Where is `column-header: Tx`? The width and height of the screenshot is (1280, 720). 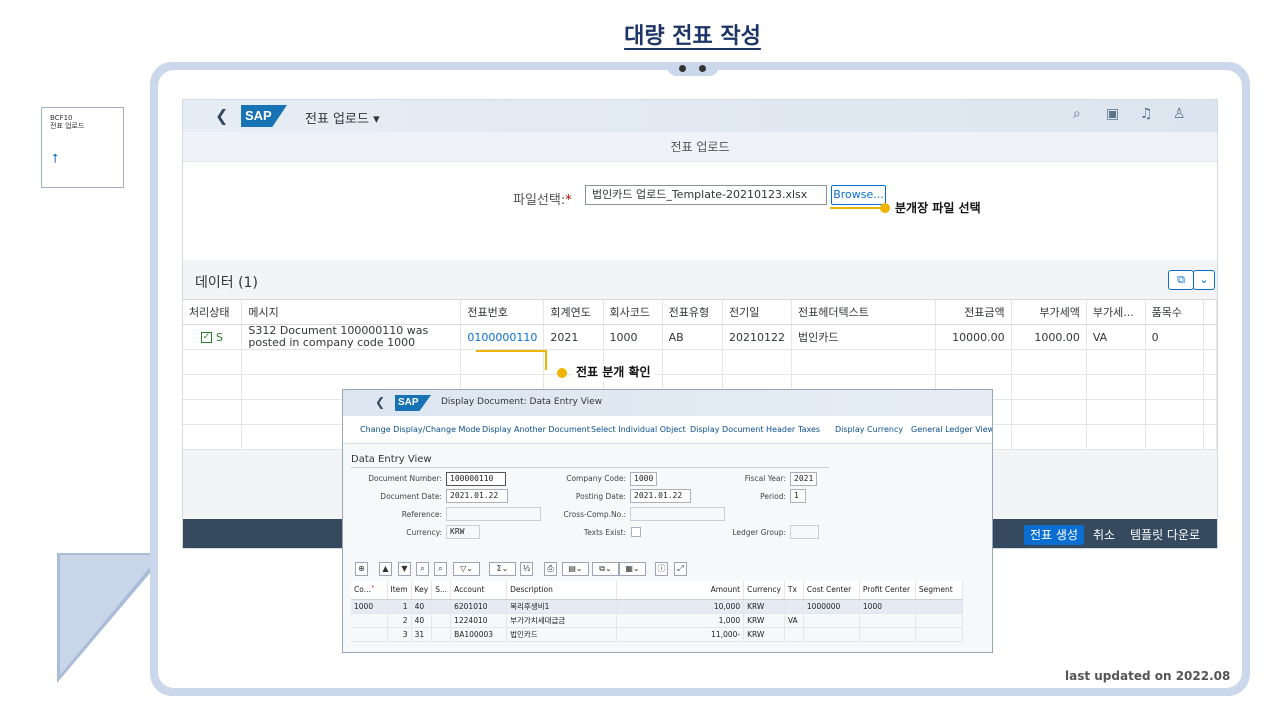 column-header: Tx is located at coordinates (794, 590).